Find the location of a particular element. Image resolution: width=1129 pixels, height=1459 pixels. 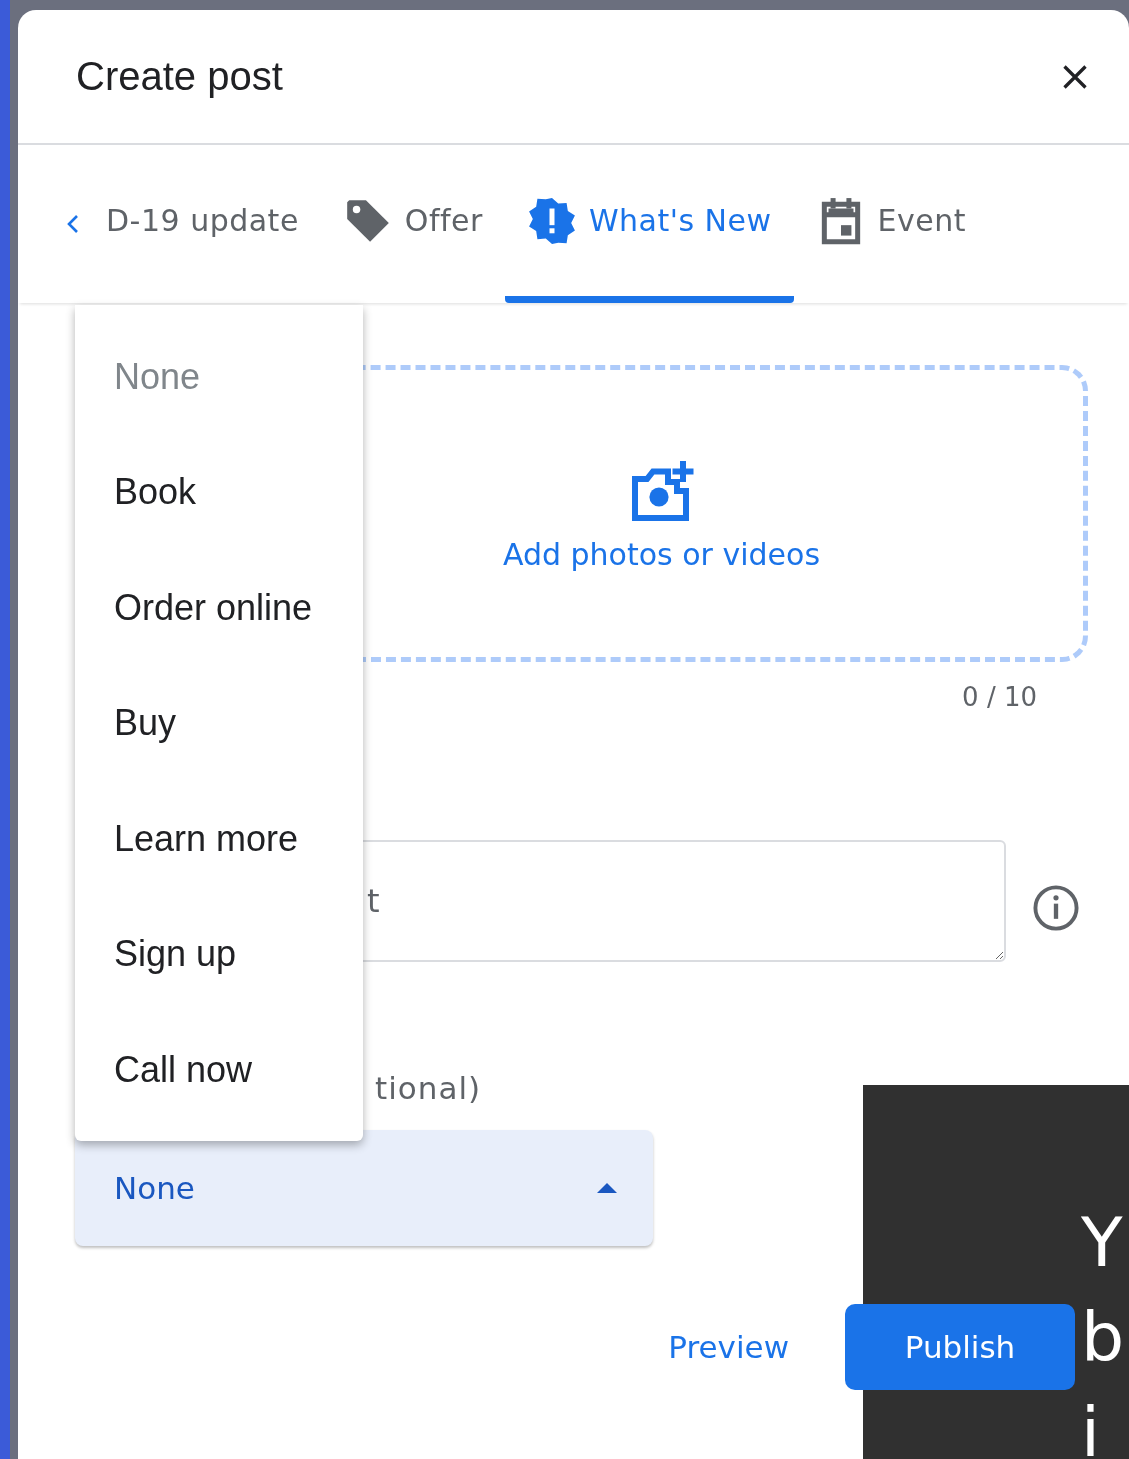

publish-button: Publish is located at coordinates (960, 1347).